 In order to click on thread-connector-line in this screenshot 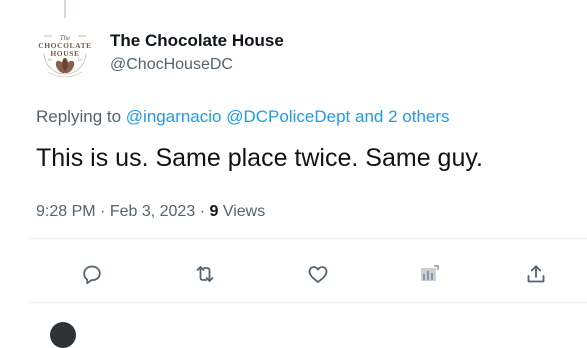, I will do `click(65, 9)`.